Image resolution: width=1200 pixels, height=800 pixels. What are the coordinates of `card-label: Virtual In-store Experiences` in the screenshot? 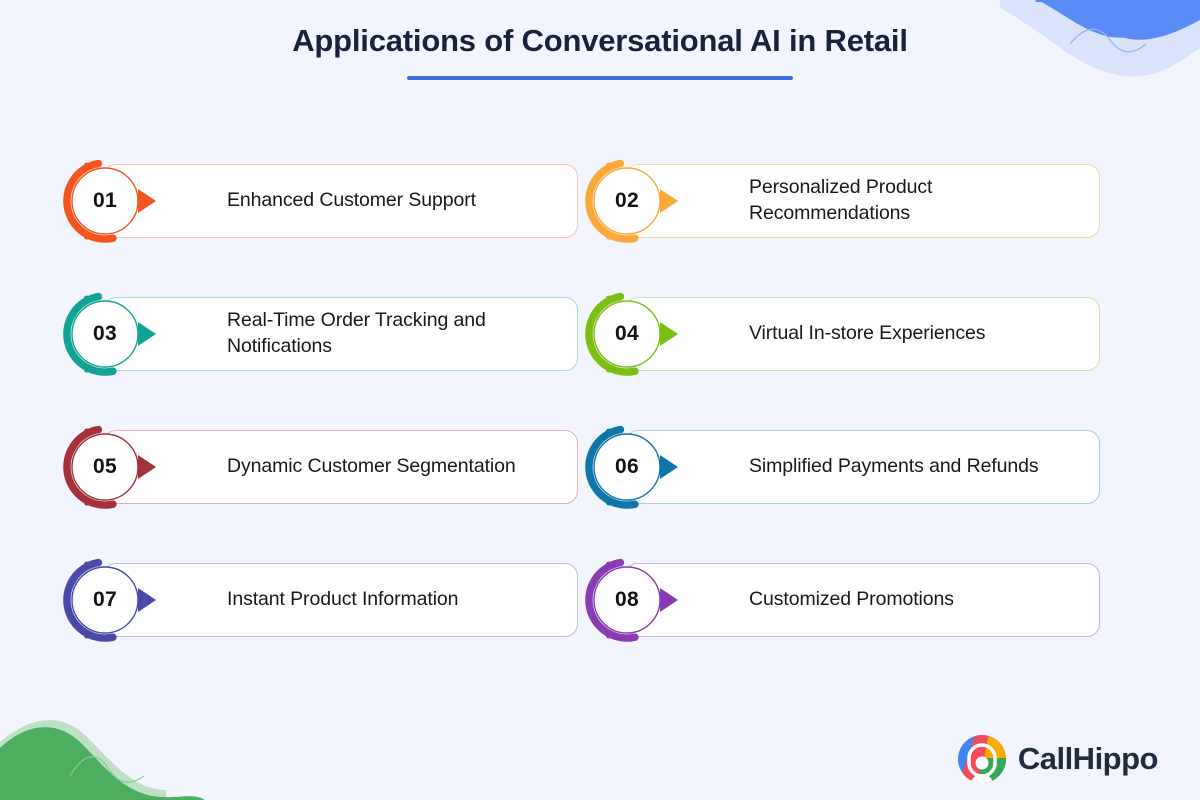 It's located at (867, 333).